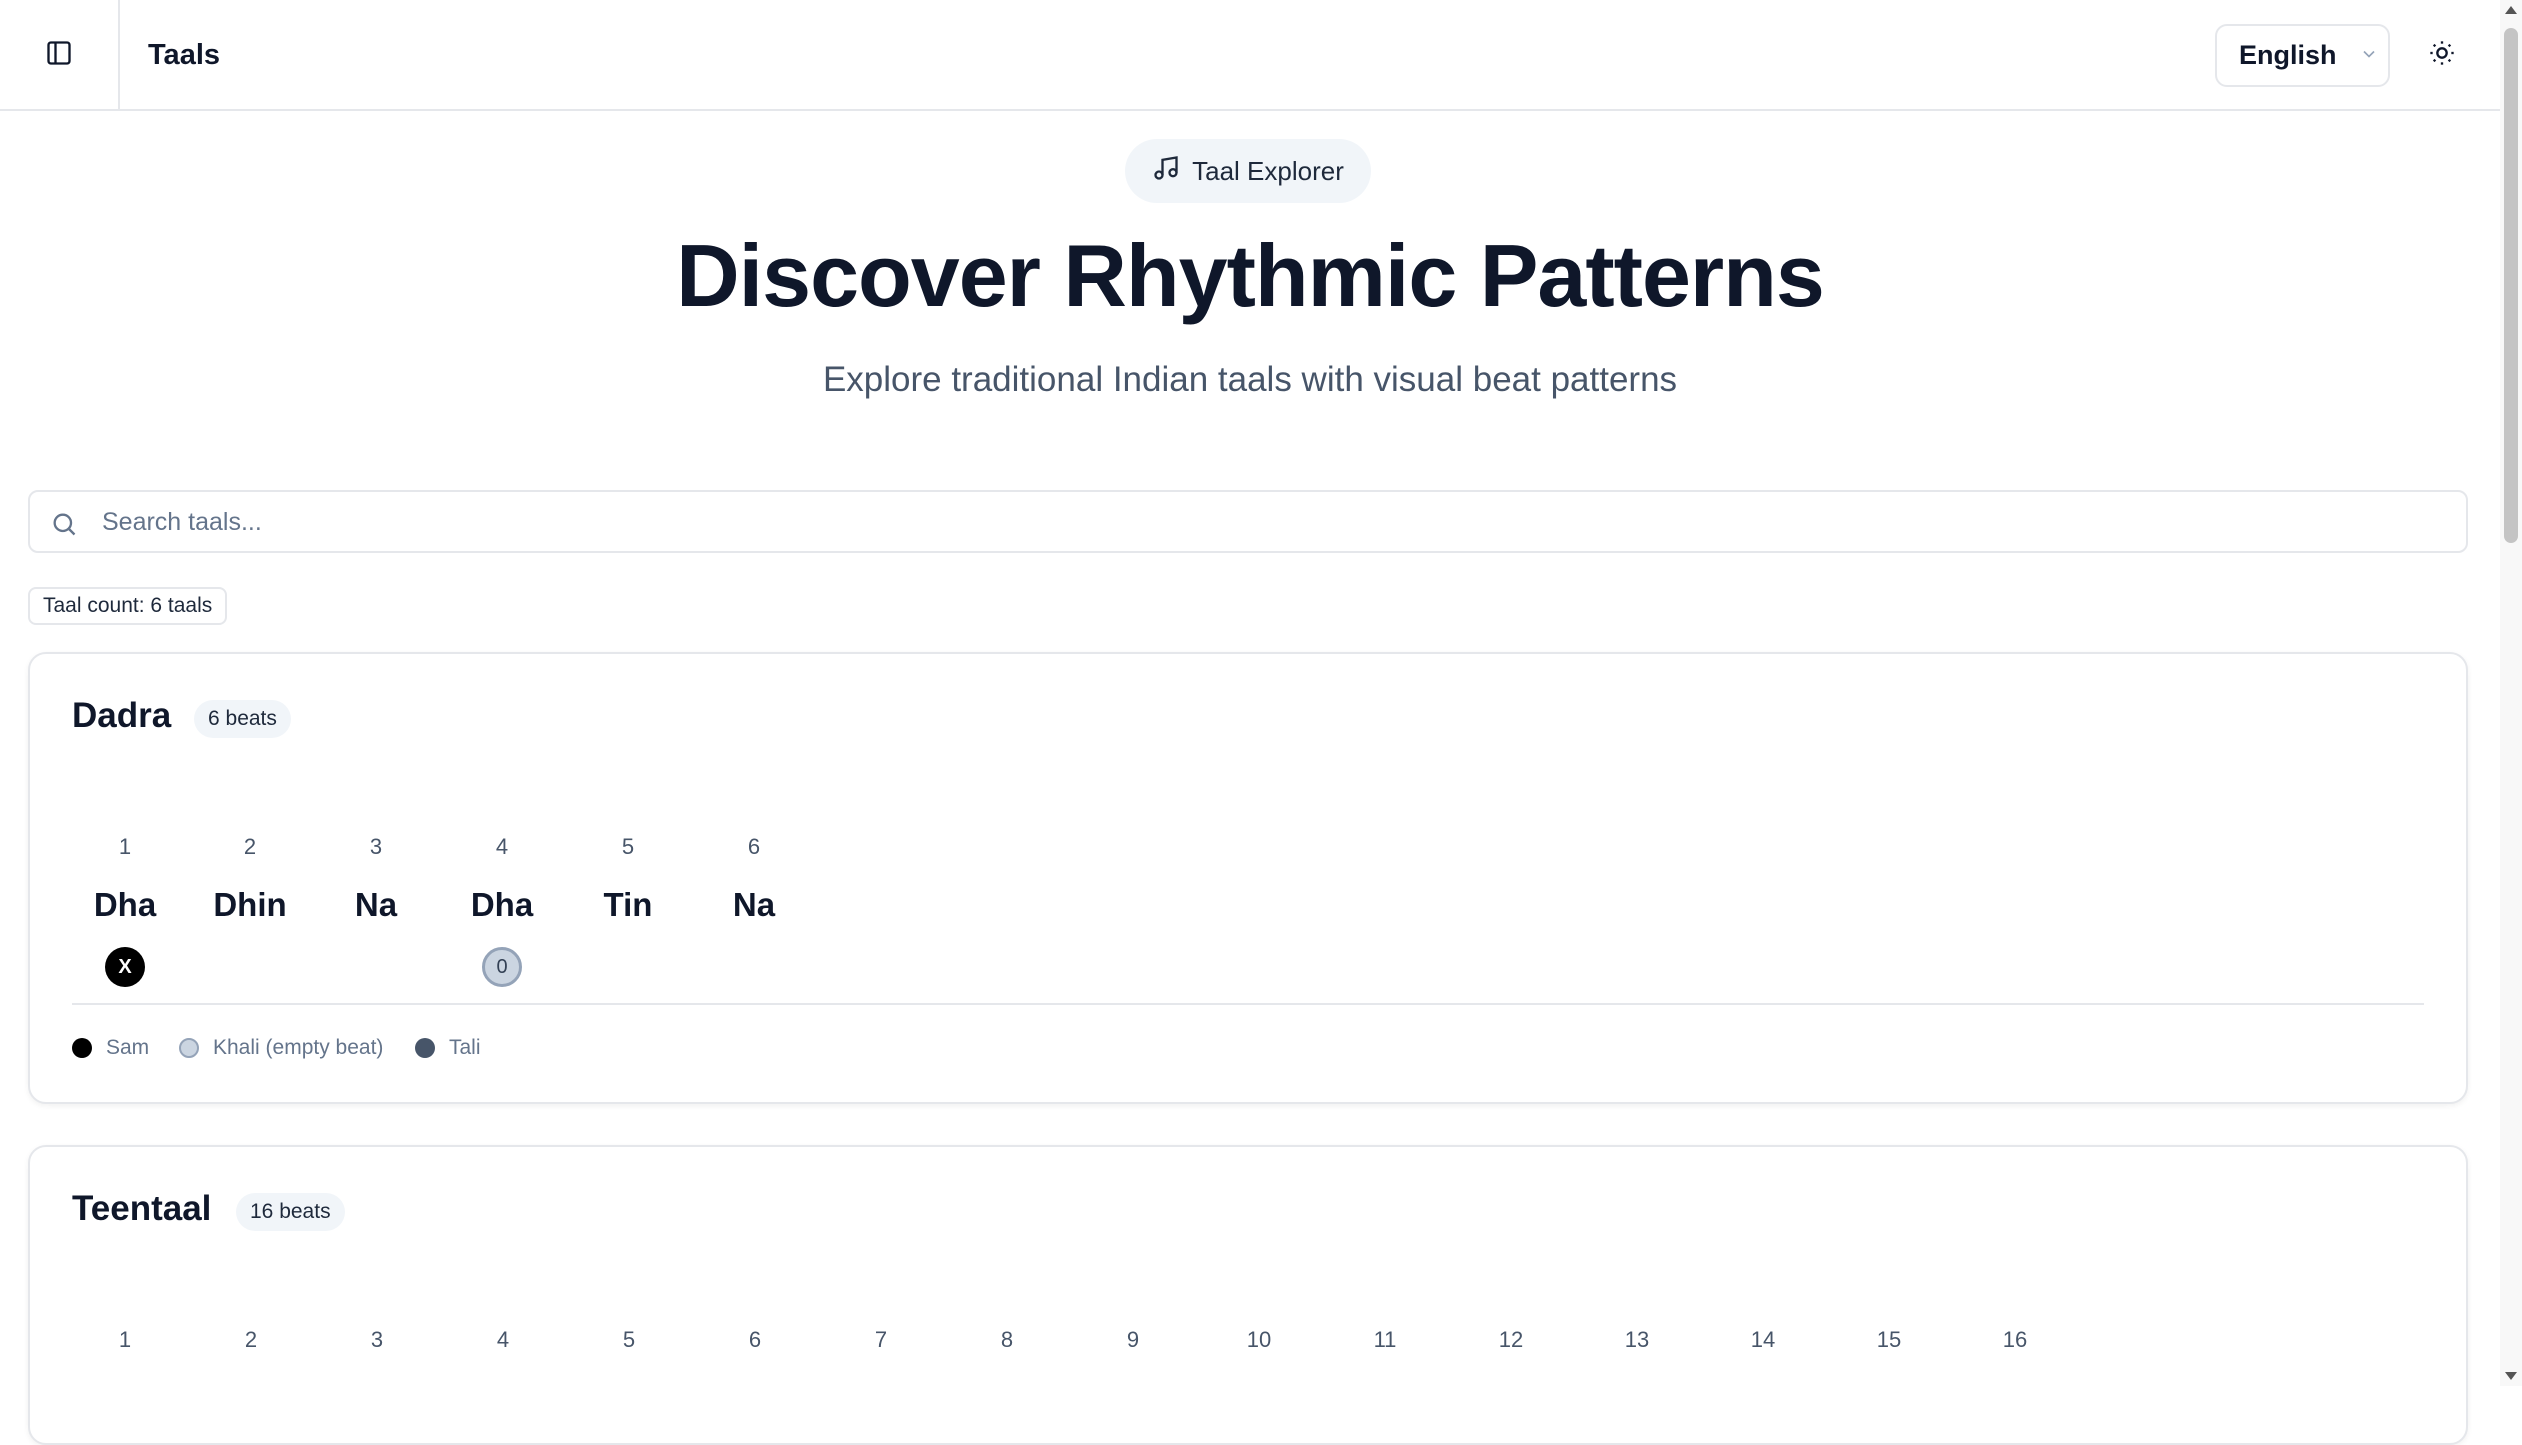 The width and height of the screenshot is (2522, 1445). Describe the element at coordinates (189, 1048) in the screenshot. I see `khali-dot-icon` at that location.